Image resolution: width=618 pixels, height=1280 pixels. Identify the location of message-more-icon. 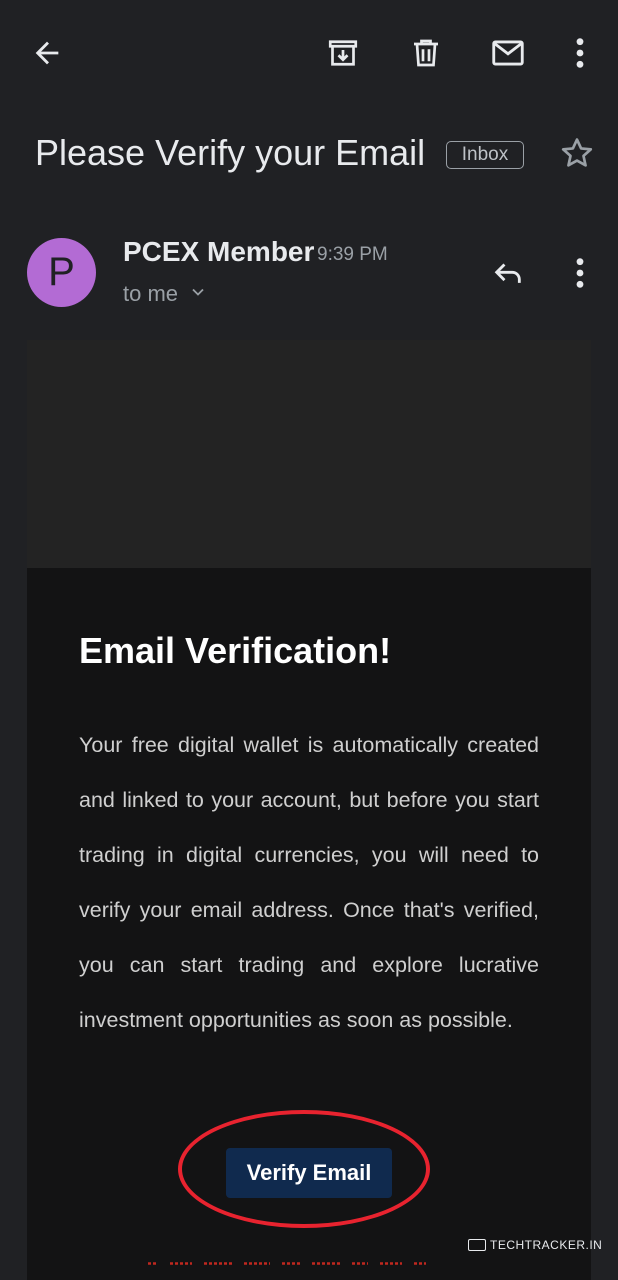
(580, 273).